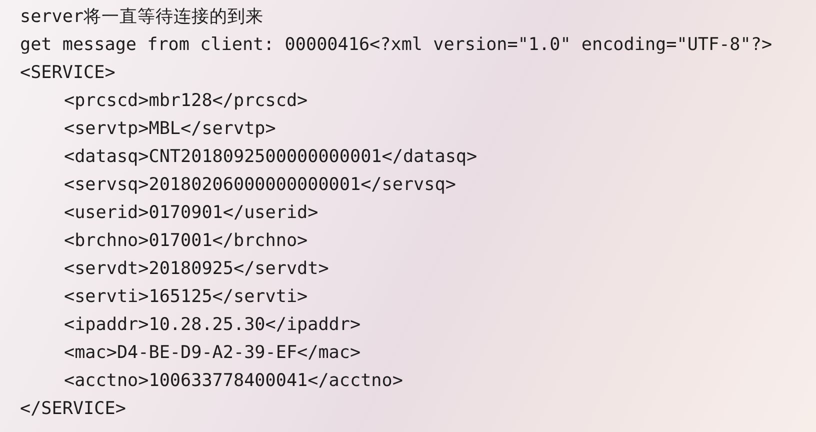  I want to click on console-line: server将一直等待连接的到来, so click(142, 17).